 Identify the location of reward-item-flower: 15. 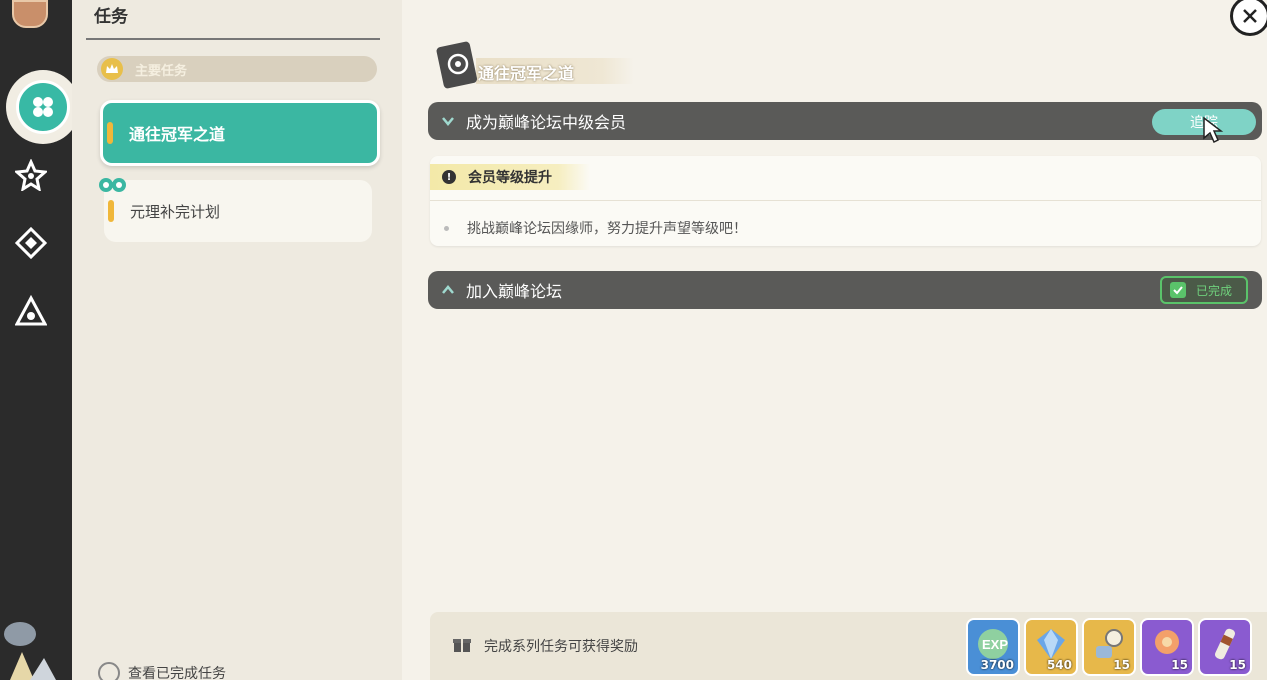
(1167, 647).